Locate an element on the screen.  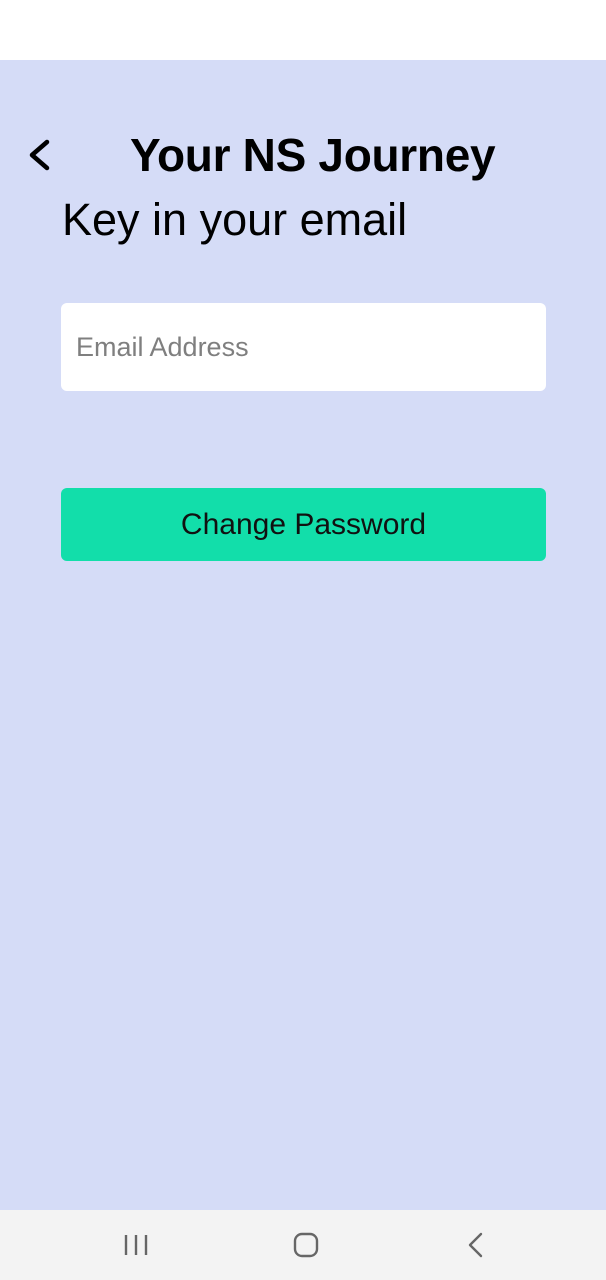
system-nav-bar is located at coordinates (303, 1245).